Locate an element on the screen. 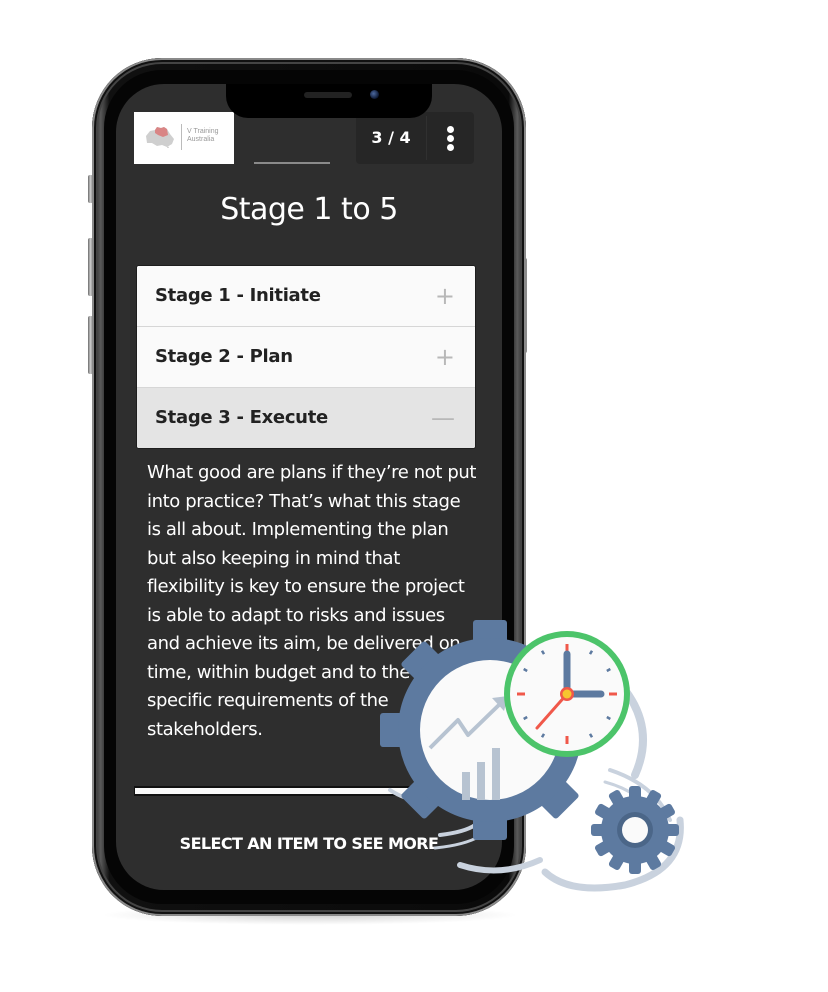 This screenshot has width=828, height=992. front-camera is located at coordinates (374, 94).